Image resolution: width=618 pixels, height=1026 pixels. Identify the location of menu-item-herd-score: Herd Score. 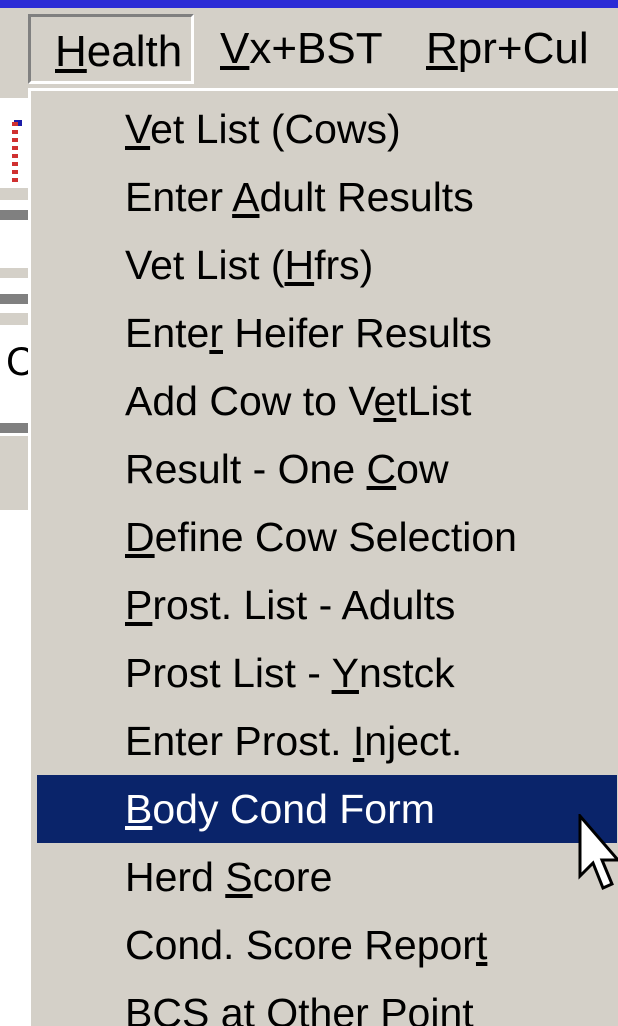
(327, 877).